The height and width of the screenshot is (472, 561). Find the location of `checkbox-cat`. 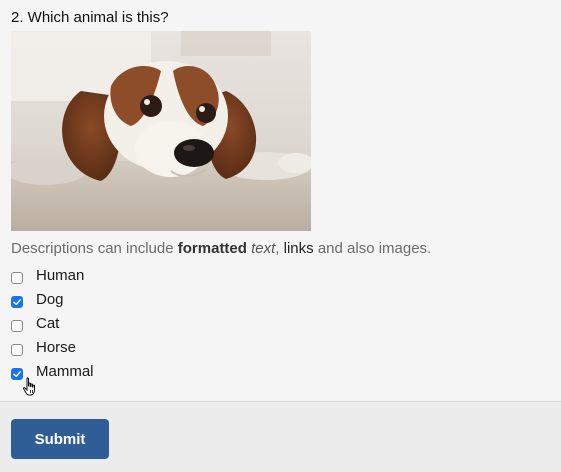

checkbox-cat is located at coordinates (17, 326).